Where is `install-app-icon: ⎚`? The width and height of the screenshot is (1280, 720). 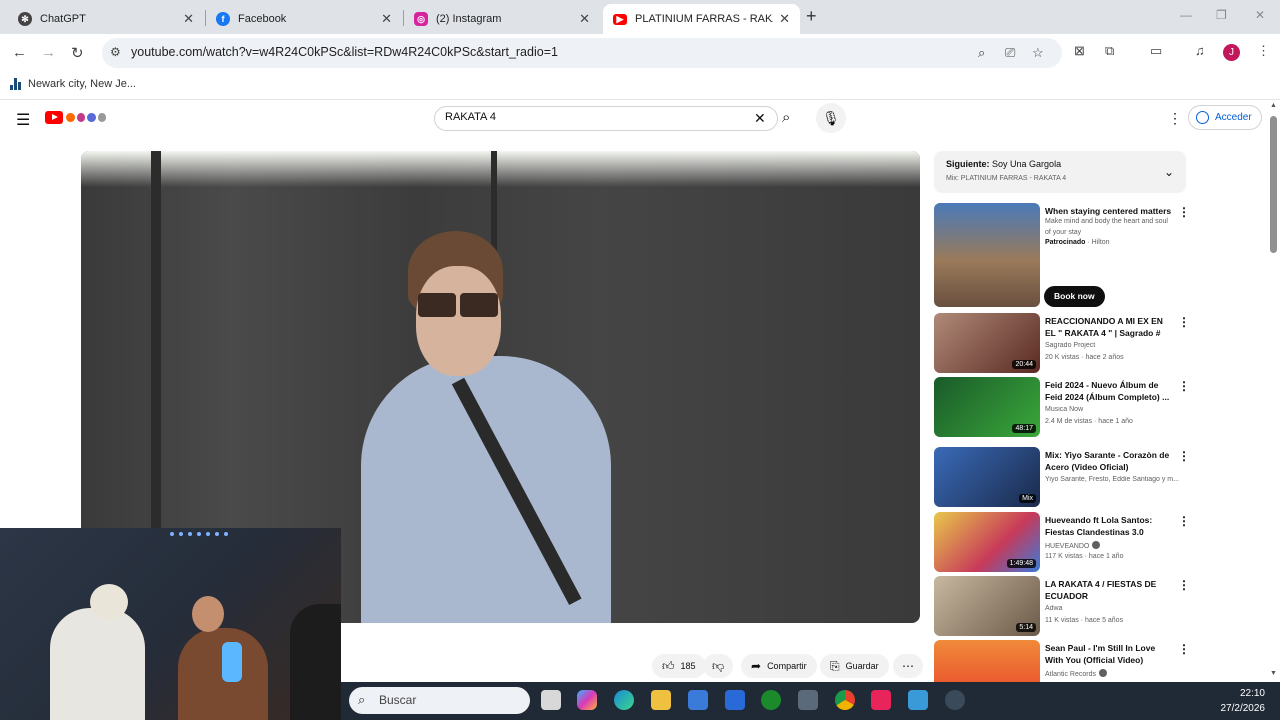 install-app-icon: ⎚ is located at coordinates (1010, 53).